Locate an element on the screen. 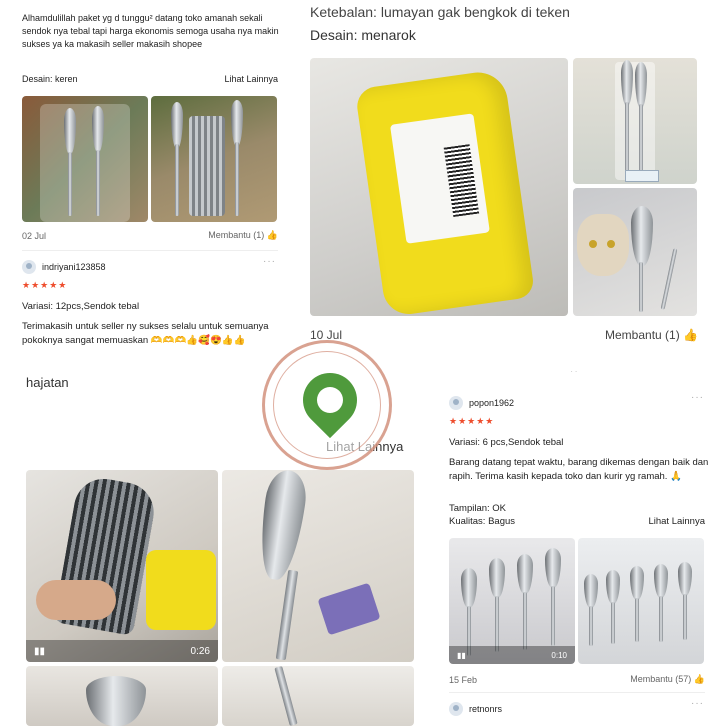 This screenshot has width=726, height=726. barcode-icon is located at coordinates (461, 181).